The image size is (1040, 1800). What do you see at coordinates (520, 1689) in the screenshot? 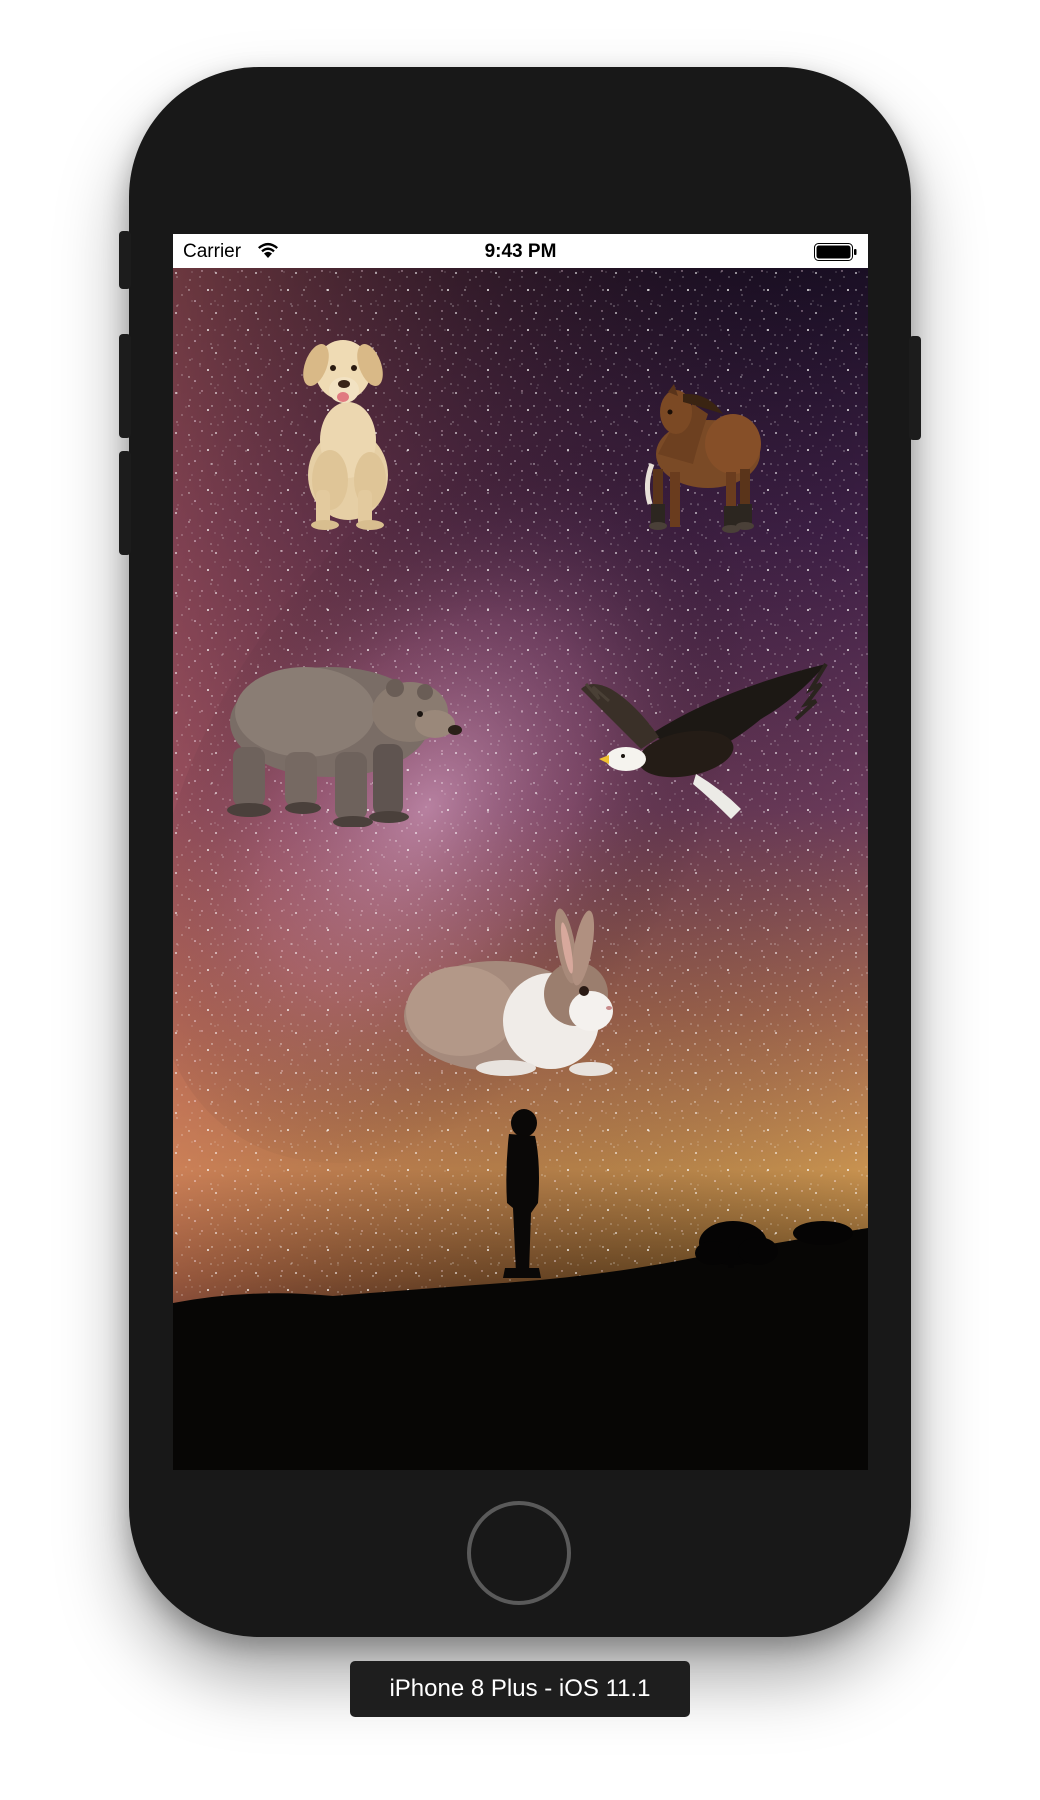
I see `device-label: iPhone 8 Plus - iOS 11.1` at bounding box center [520, 1689].